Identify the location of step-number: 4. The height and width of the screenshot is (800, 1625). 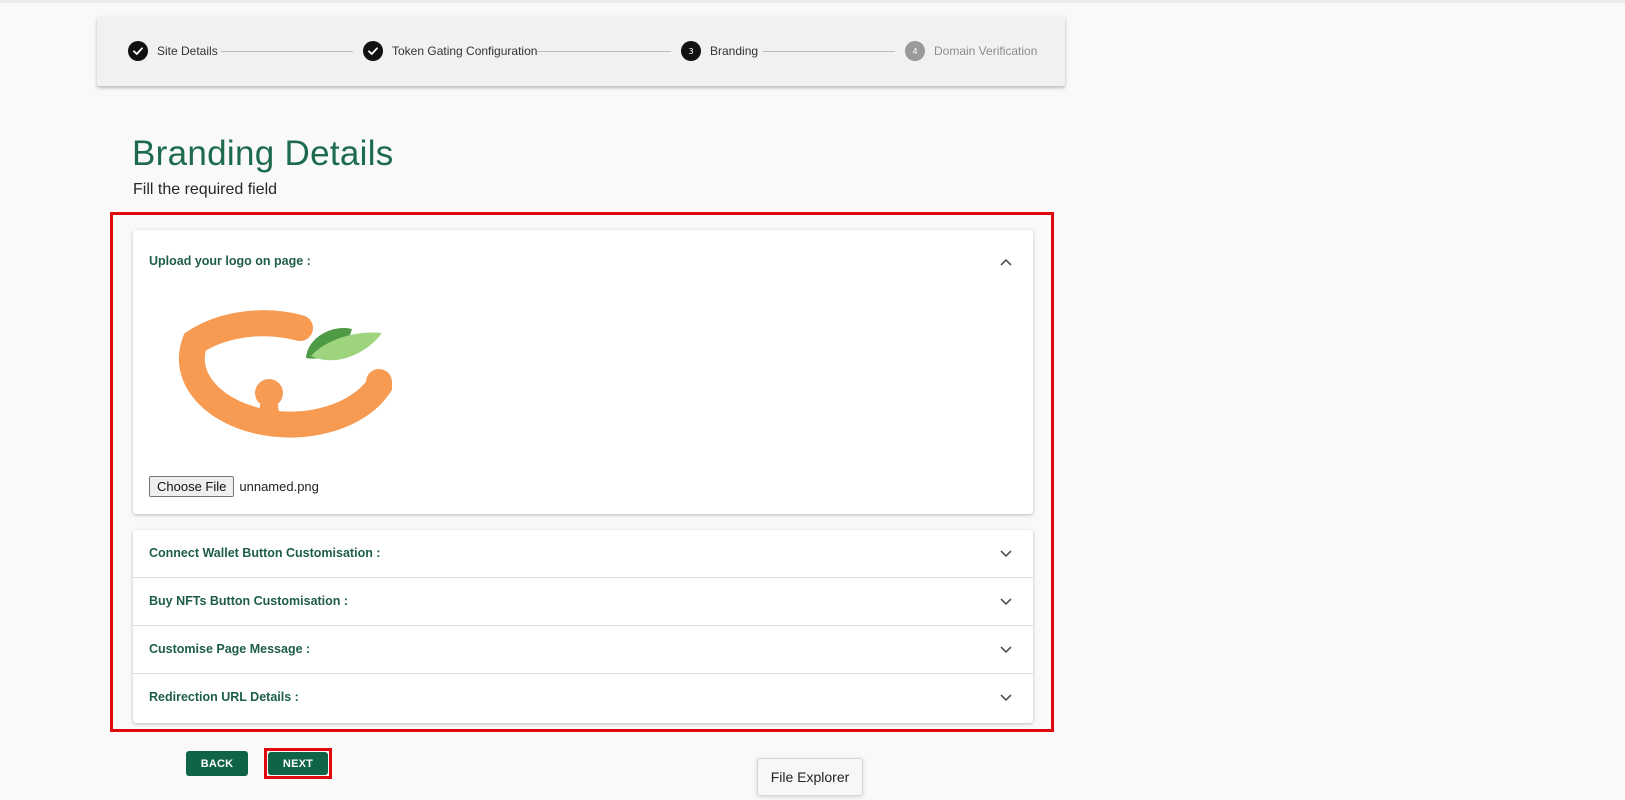
(915, 51).